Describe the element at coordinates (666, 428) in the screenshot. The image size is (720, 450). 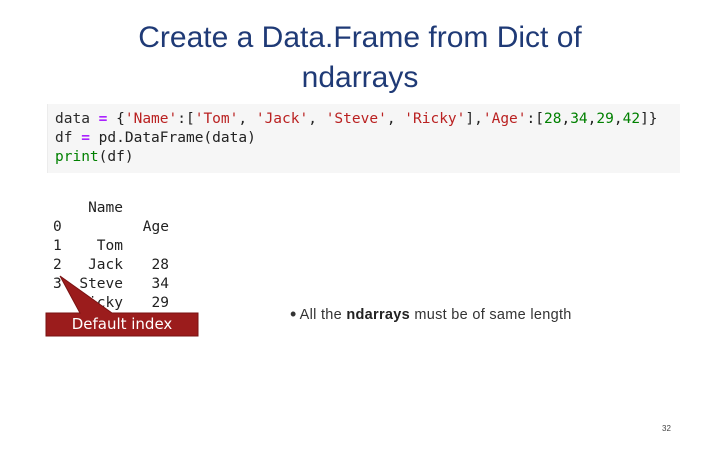
I see `page-number: 32` at that location.